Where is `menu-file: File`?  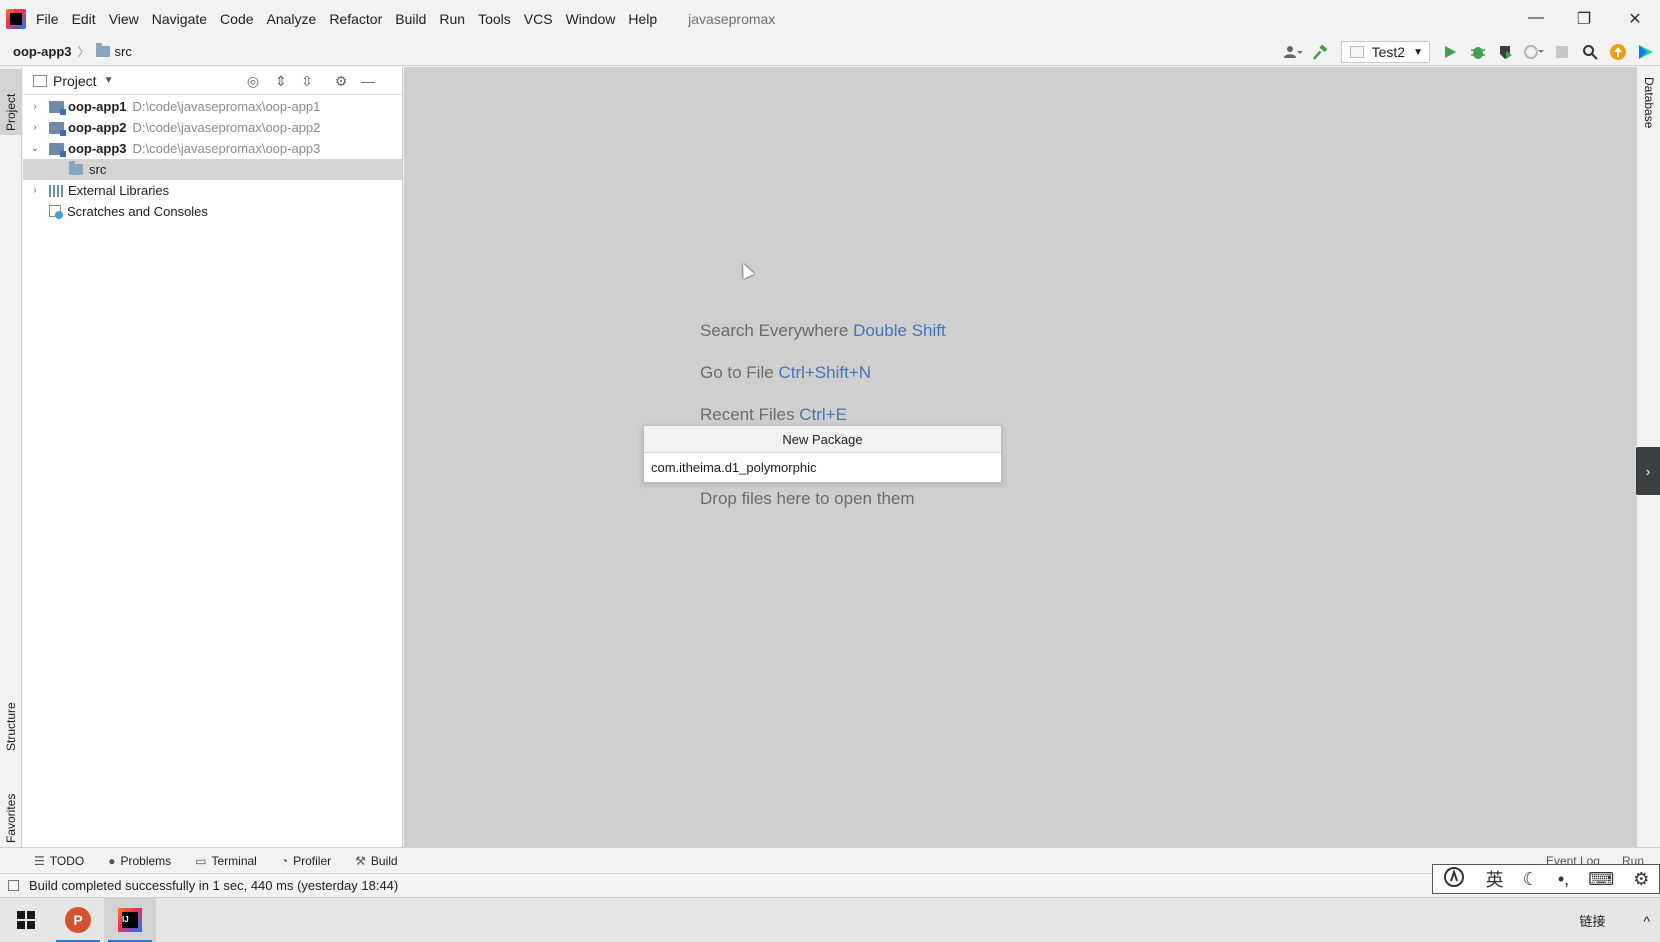 menu-file: File is located at coordinates (47, 19).